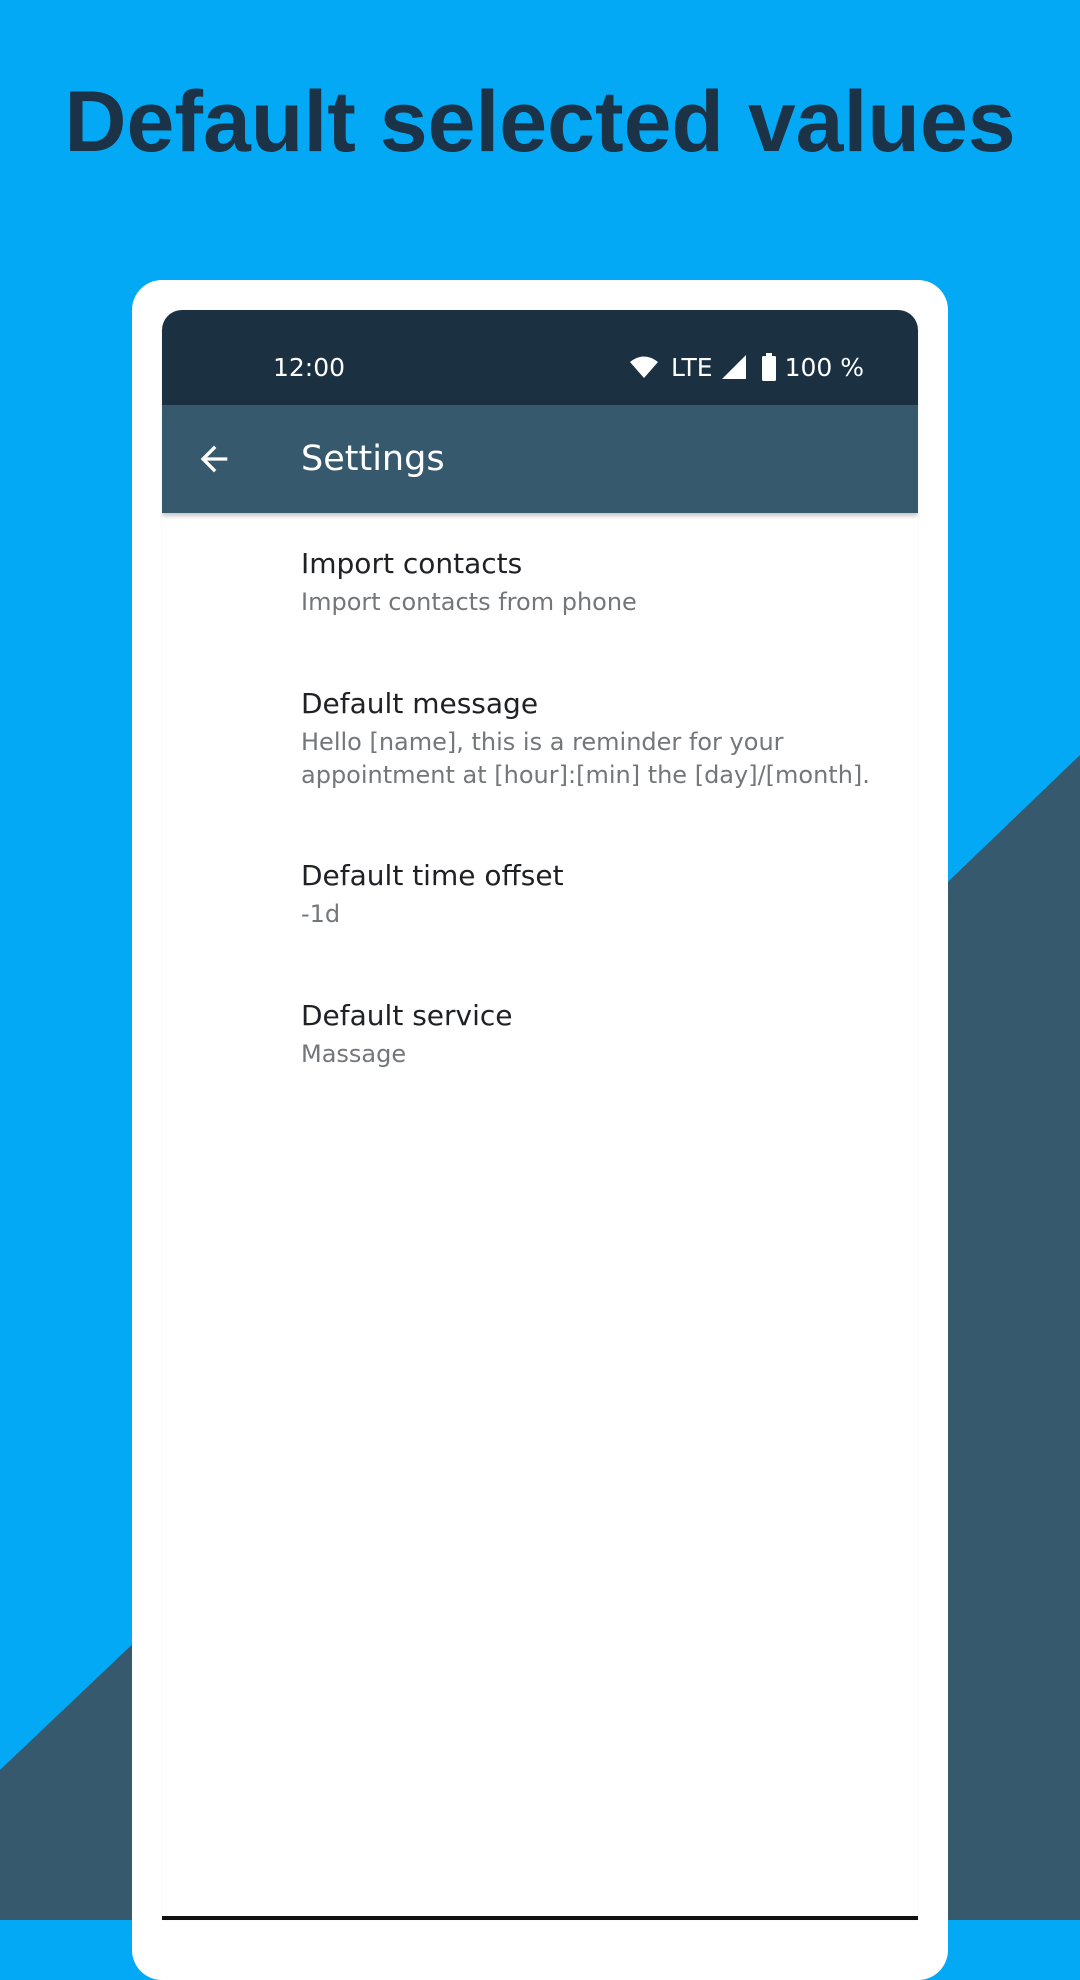 The height and width of the screenshot is (1980, 1080). What do you see at coordinates (540, 459) in the screenshot?
I see `app-bar: Settings` at bounding box center [540, 459].